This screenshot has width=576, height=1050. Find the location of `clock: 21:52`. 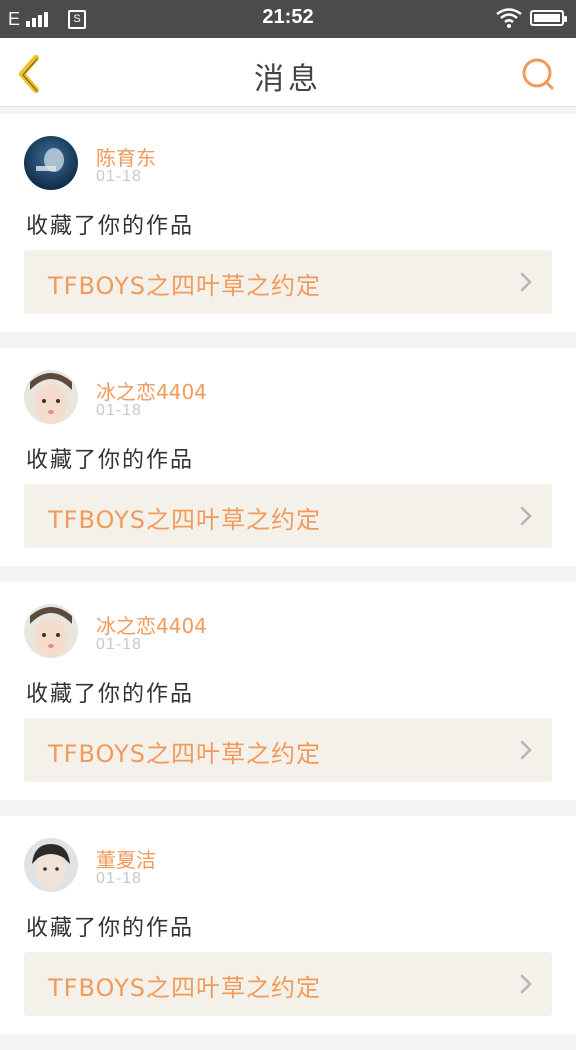

clock: 21:52 is located at coordinates (288, 17).